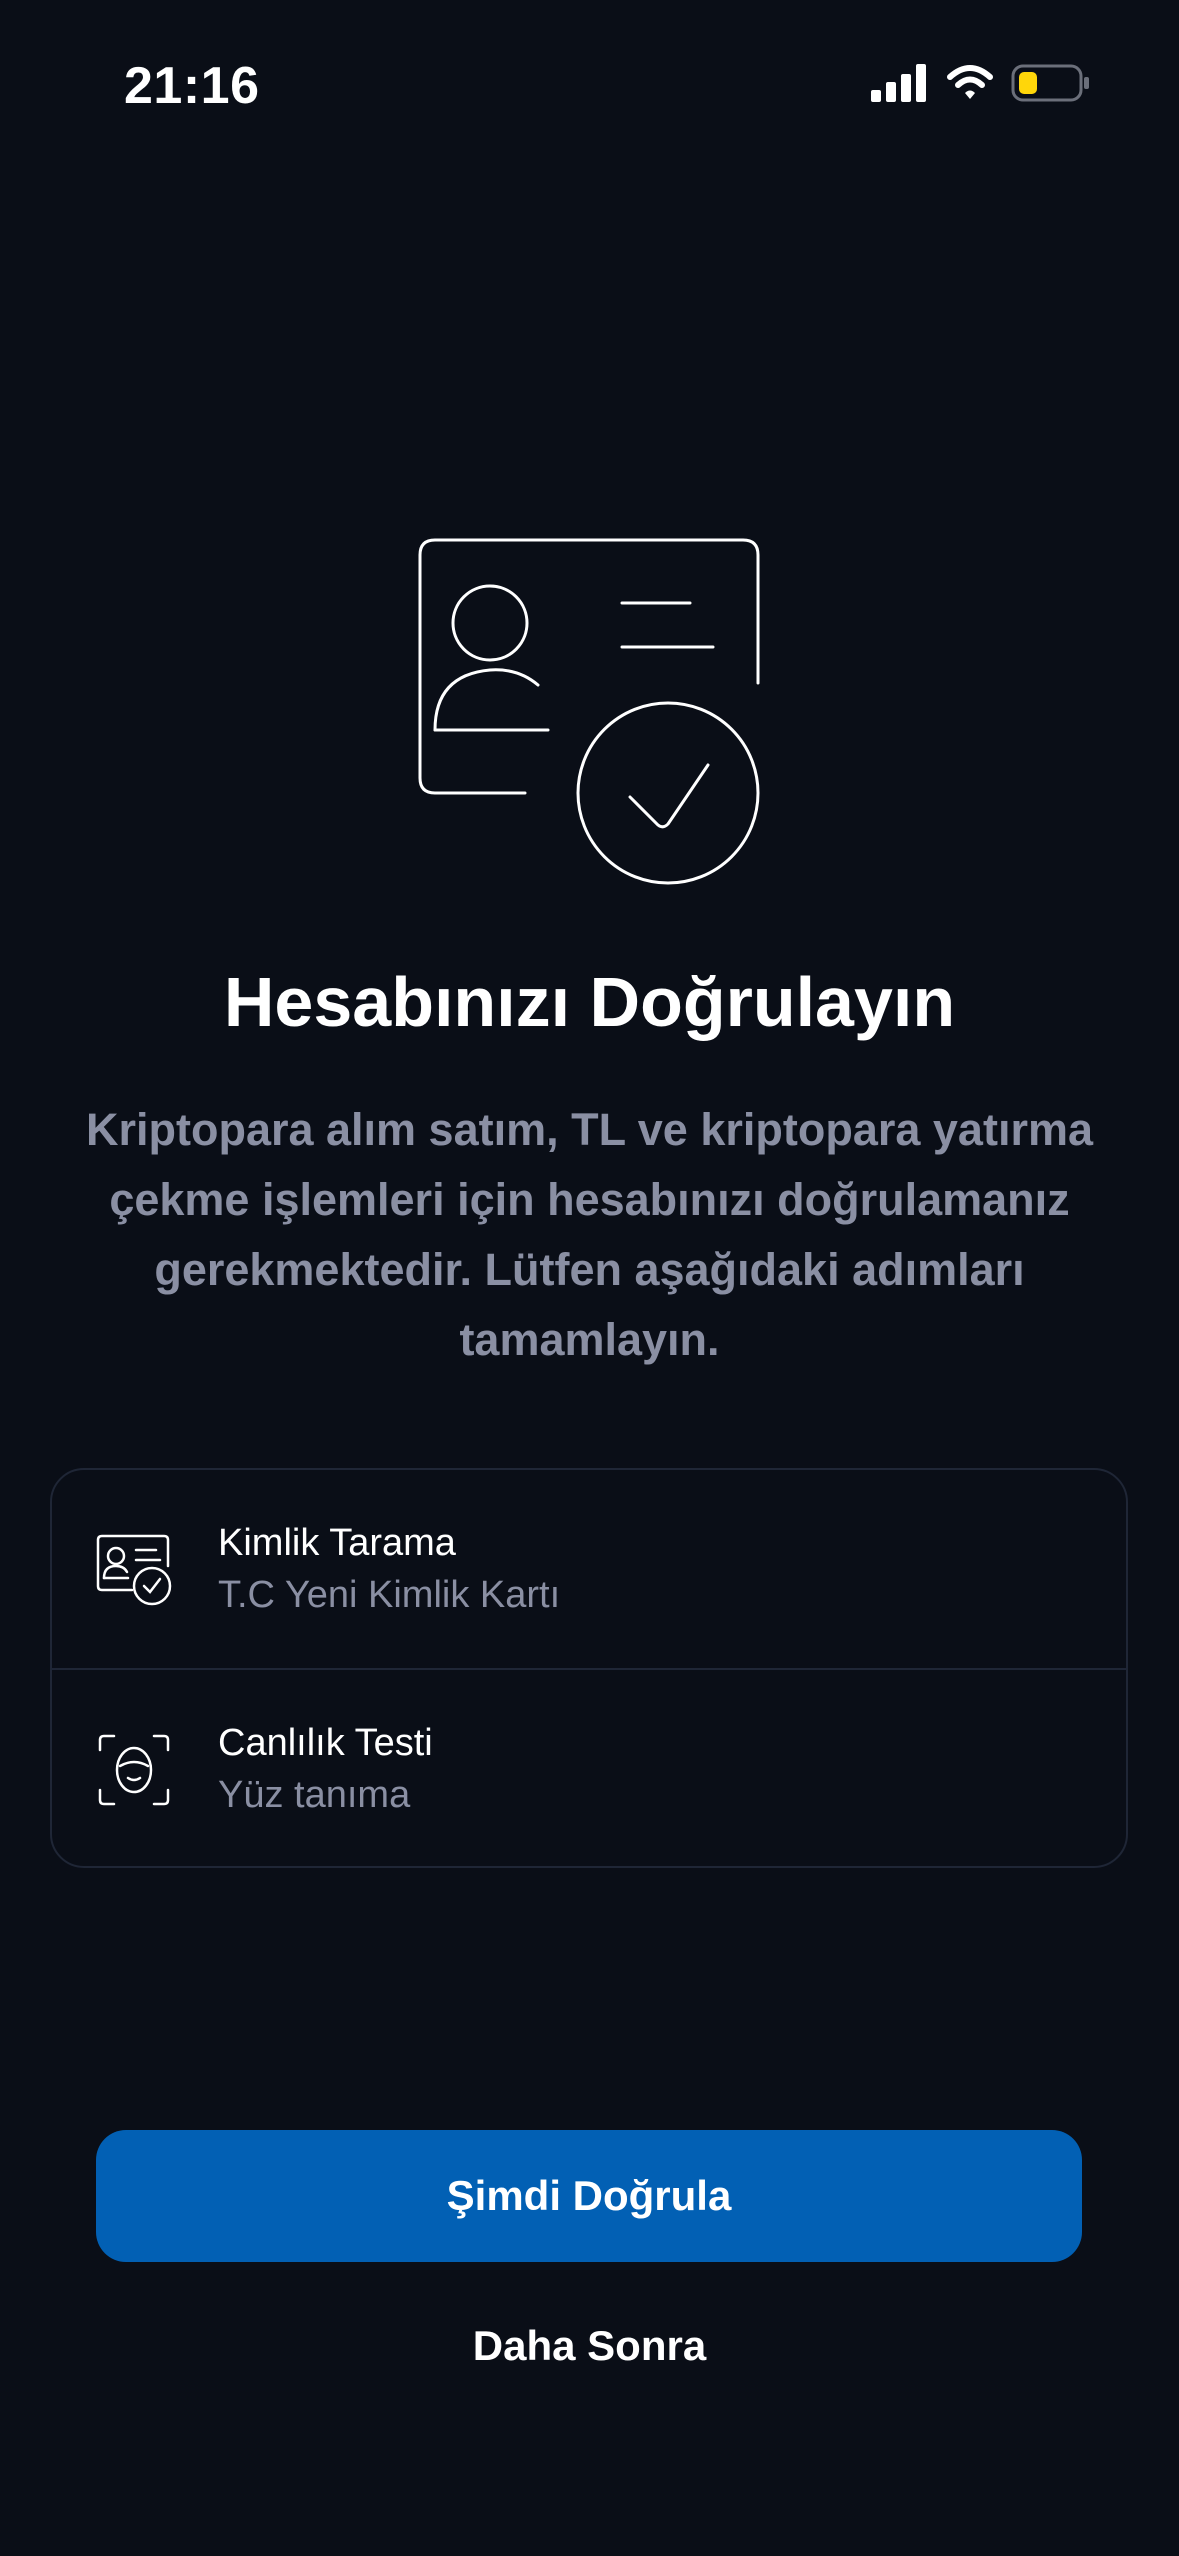  I want to click on page-title: Hesabınızı Doğrulayın, so click(589, 1002).